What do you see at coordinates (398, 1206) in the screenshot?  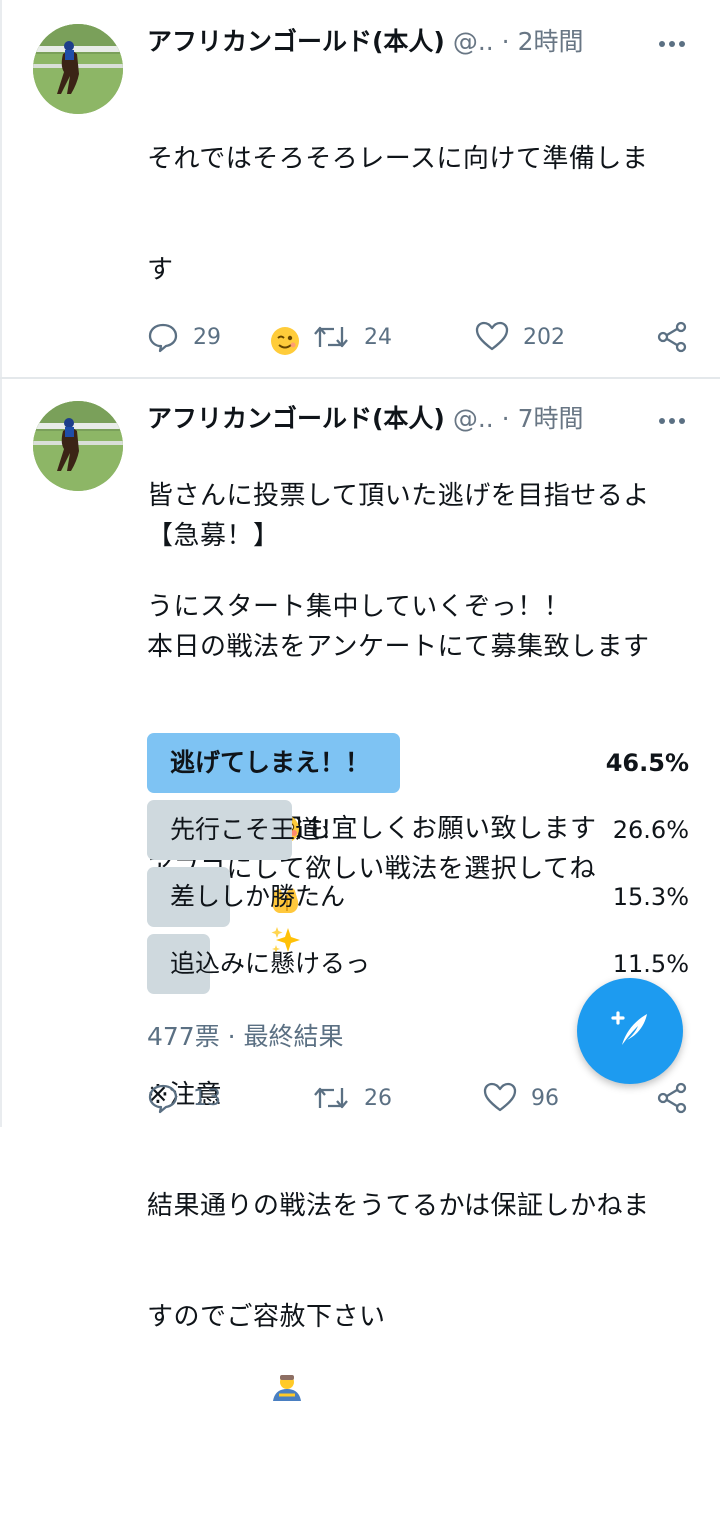 I see `tweet-line: 結果通りの戦法をうてるかは保証しかねま` at bounding box center [398, 1206].